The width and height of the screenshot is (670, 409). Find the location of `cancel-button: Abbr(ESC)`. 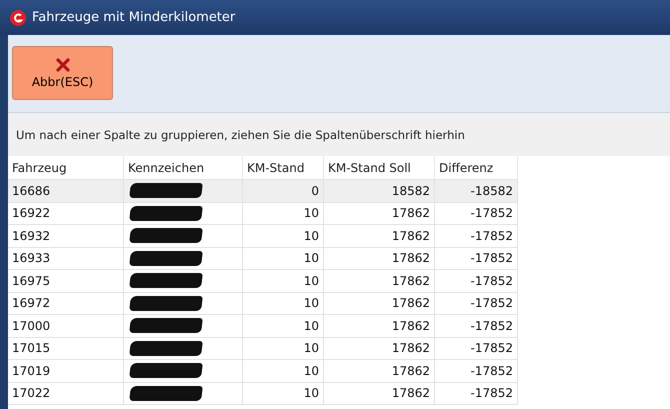

cancel-button: Abbr(ESC) is located at coordinates (62, 73).